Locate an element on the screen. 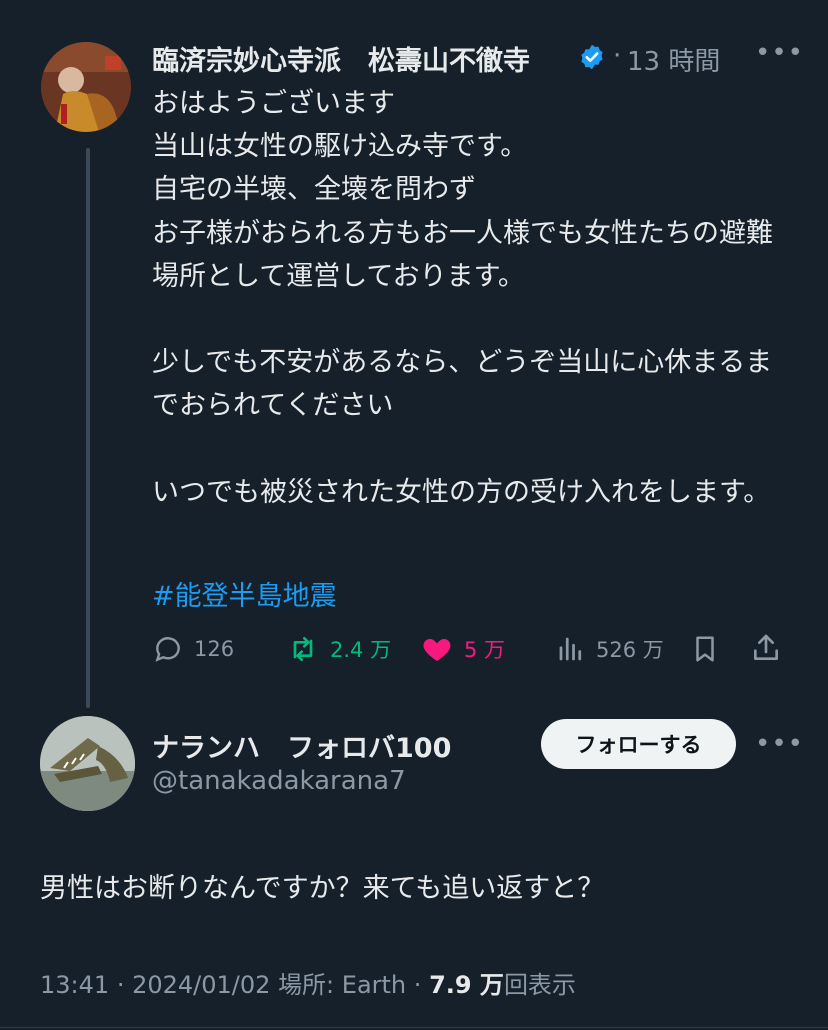  like-action: 5 万 is located at coordinates (462, 649).